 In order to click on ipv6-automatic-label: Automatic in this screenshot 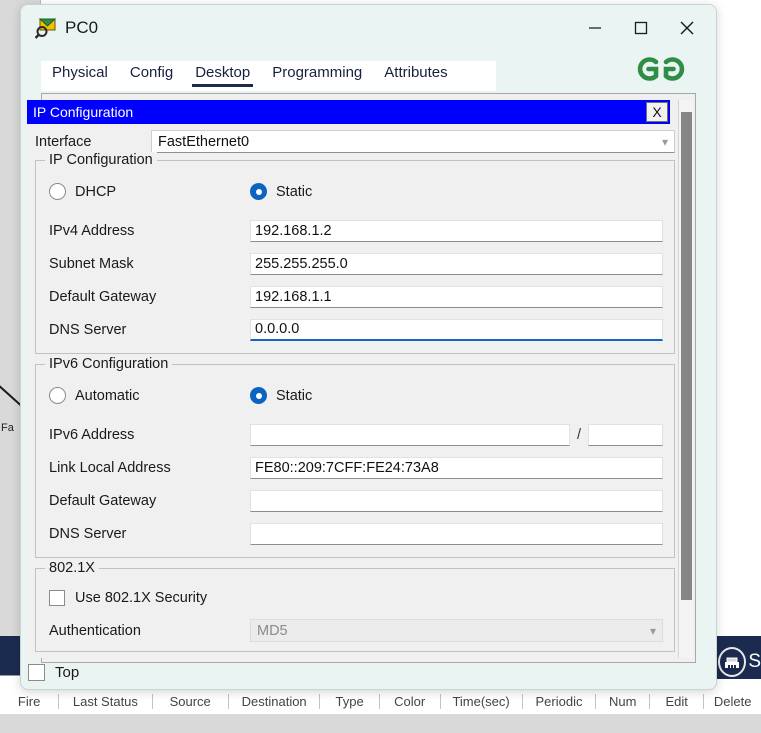, I will do `click(107, 395)`.